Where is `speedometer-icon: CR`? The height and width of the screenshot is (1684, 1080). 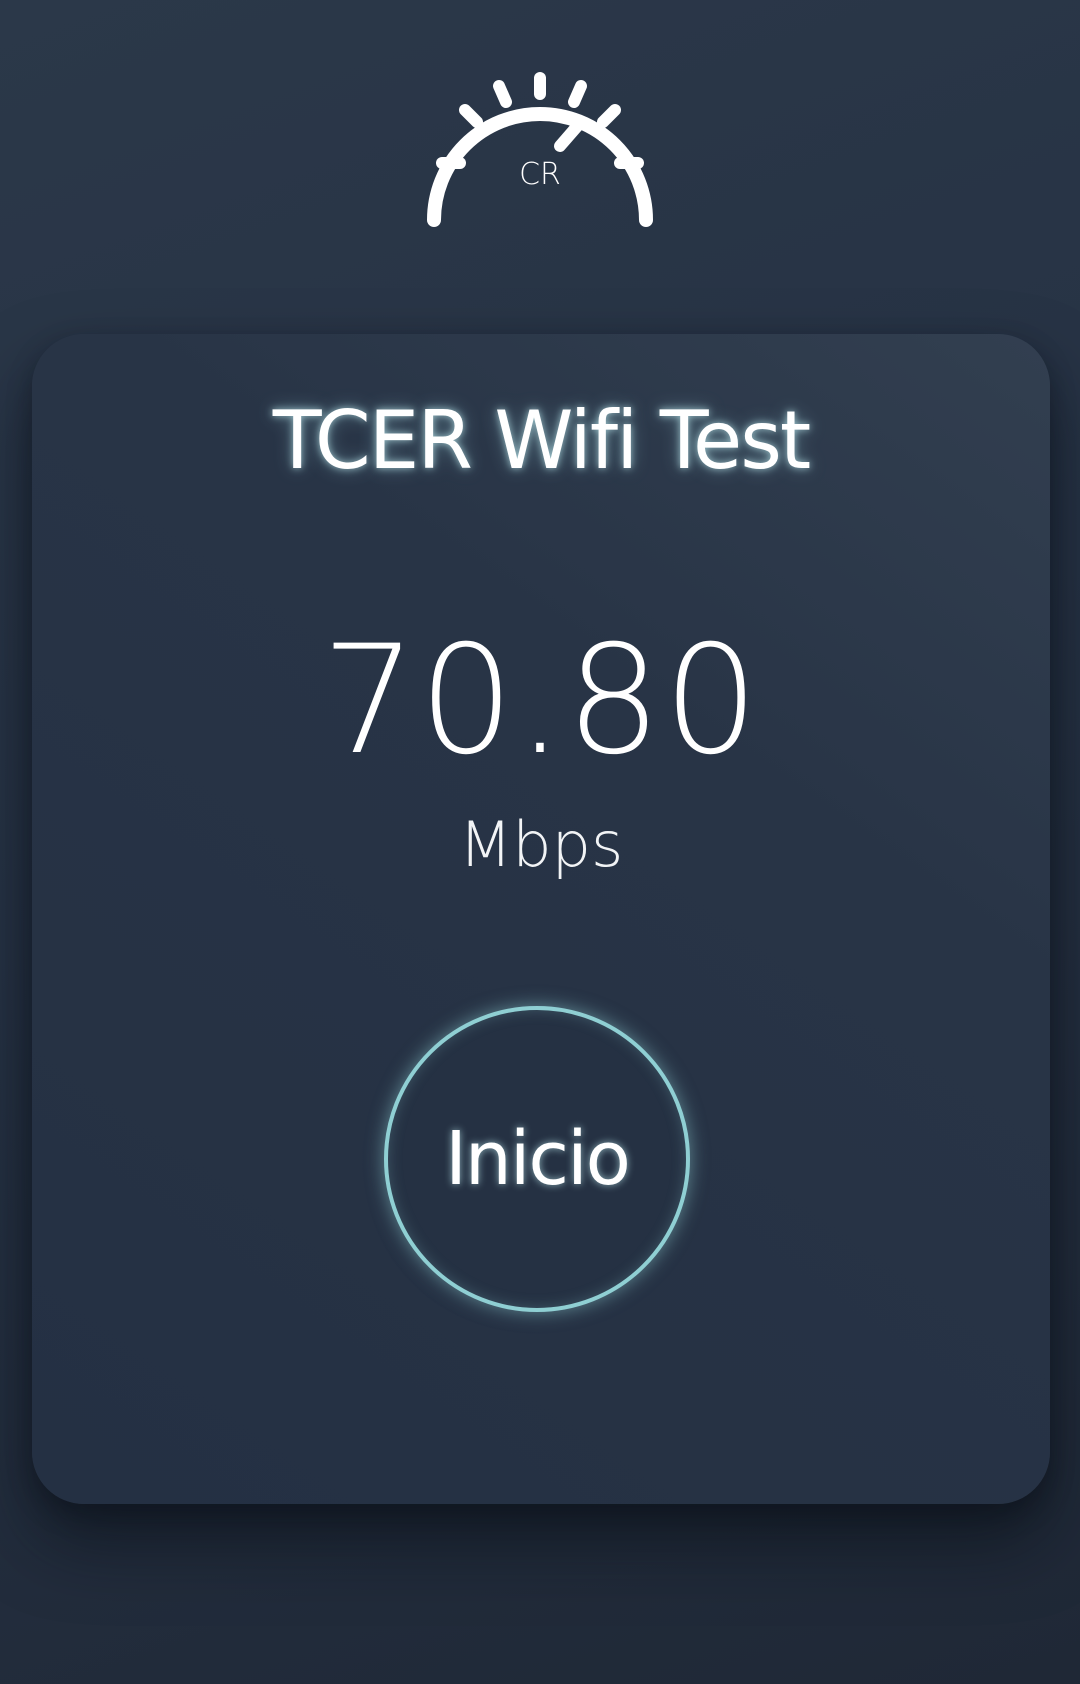
speedometer-icon: CR is located at coordinates (540, 149).